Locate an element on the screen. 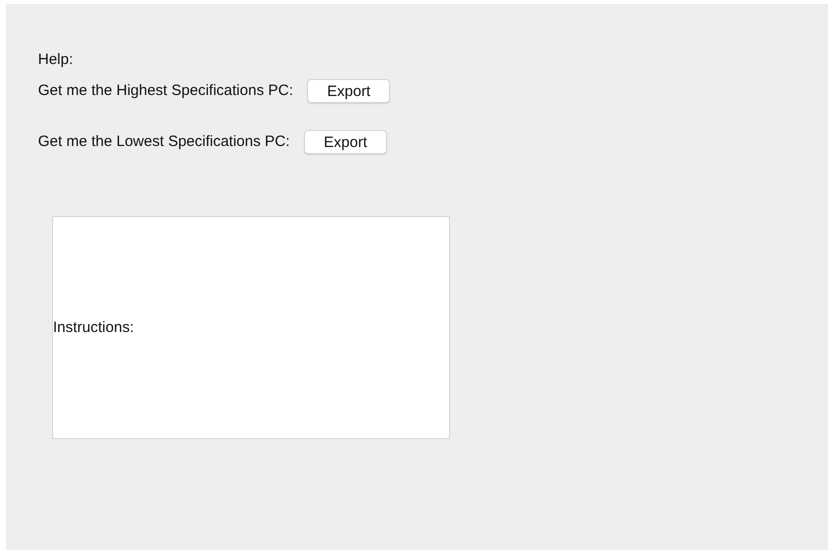 The width and height of the screenshot is (828, 550). instructions-label: Instructions: is located at coordinates (93, 327).